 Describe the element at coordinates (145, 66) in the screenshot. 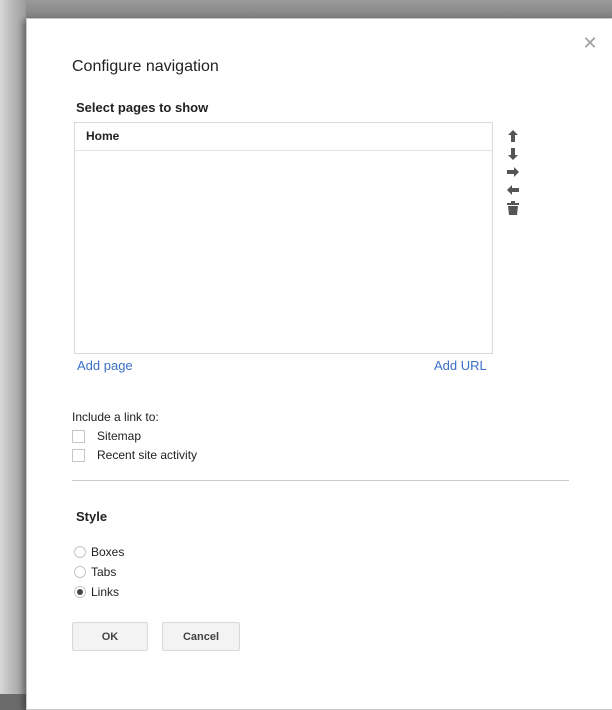

I see `dialog-title: Configure navigation` at that location.